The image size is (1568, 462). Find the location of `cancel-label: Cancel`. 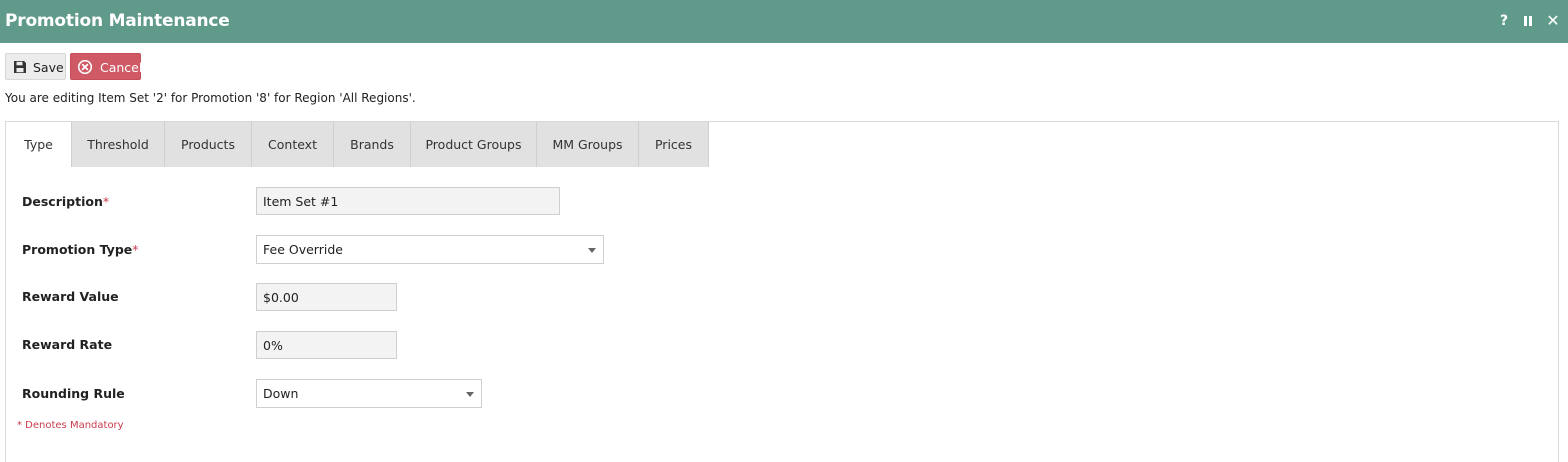

cancel-label: Cancel is located at coordinates (121, 67).